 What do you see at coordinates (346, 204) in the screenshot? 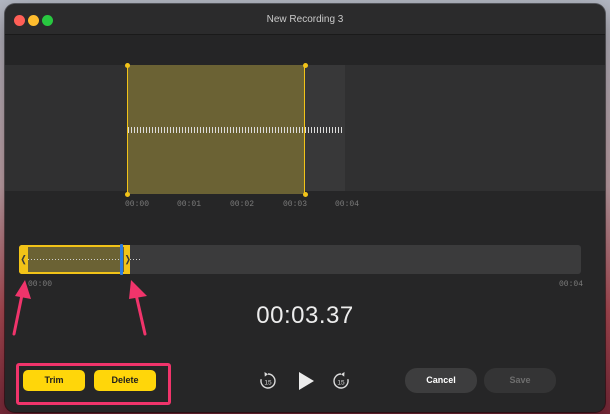
I see `timeline-tick-4: 00:04` at bounding box center [346, 204].